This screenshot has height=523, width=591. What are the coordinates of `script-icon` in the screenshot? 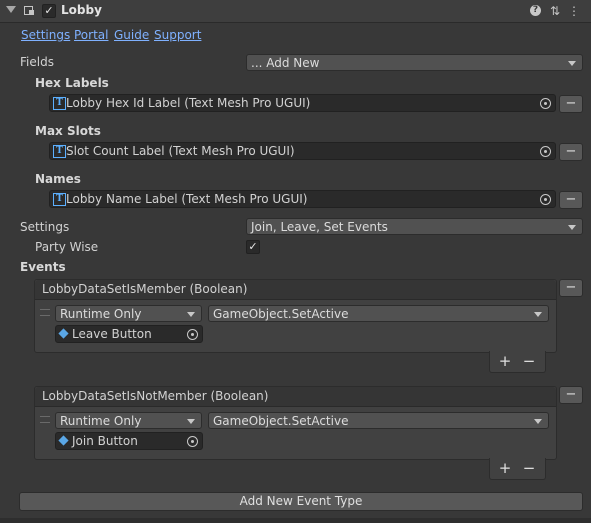 It's located at (29, 10).